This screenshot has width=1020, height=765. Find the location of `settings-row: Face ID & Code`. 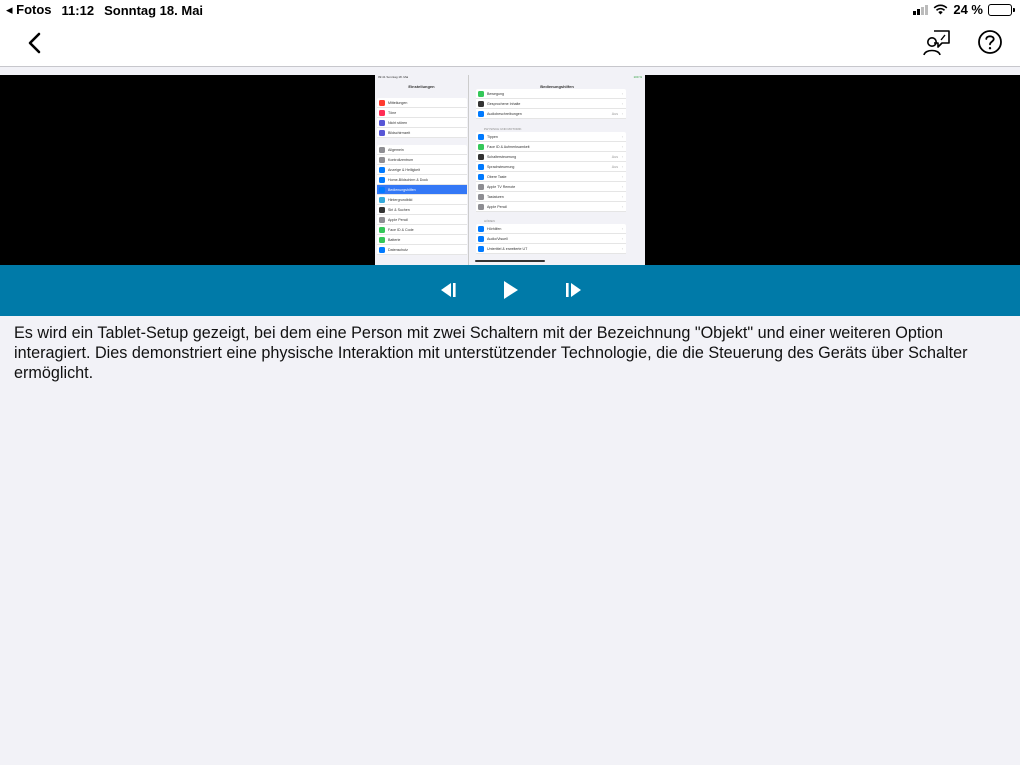

settings-row: Face ID & Code is located at coordinates (422, 230).